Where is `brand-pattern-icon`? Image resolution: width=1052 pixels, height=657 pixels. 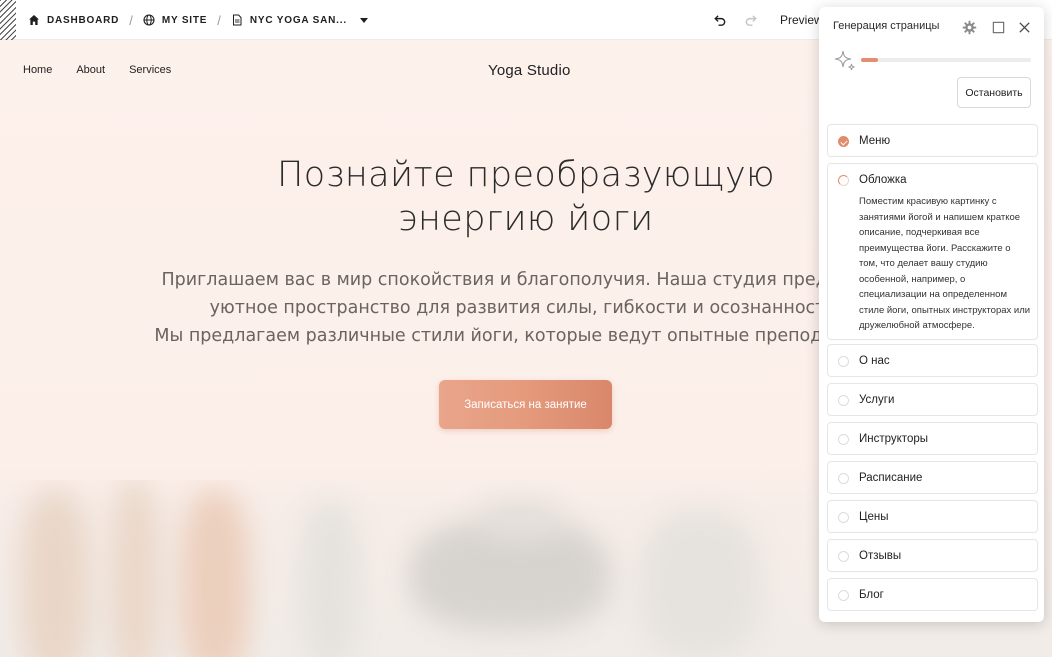 brand-pattern-icon is located at coordinates (8, 20).